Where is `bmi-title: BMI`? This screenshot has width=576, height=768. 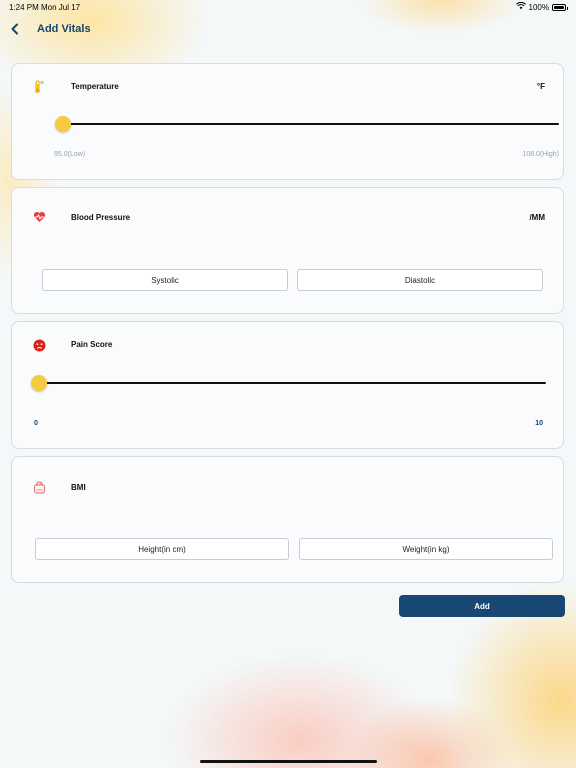
bmi-title: BMI is located at coordinates (78, 487).